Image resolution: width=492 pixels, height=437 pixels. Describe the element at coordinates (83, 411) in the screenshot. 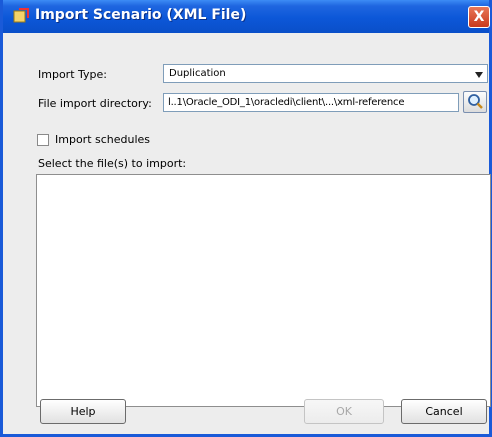

I see `help-button: Help` at that location.